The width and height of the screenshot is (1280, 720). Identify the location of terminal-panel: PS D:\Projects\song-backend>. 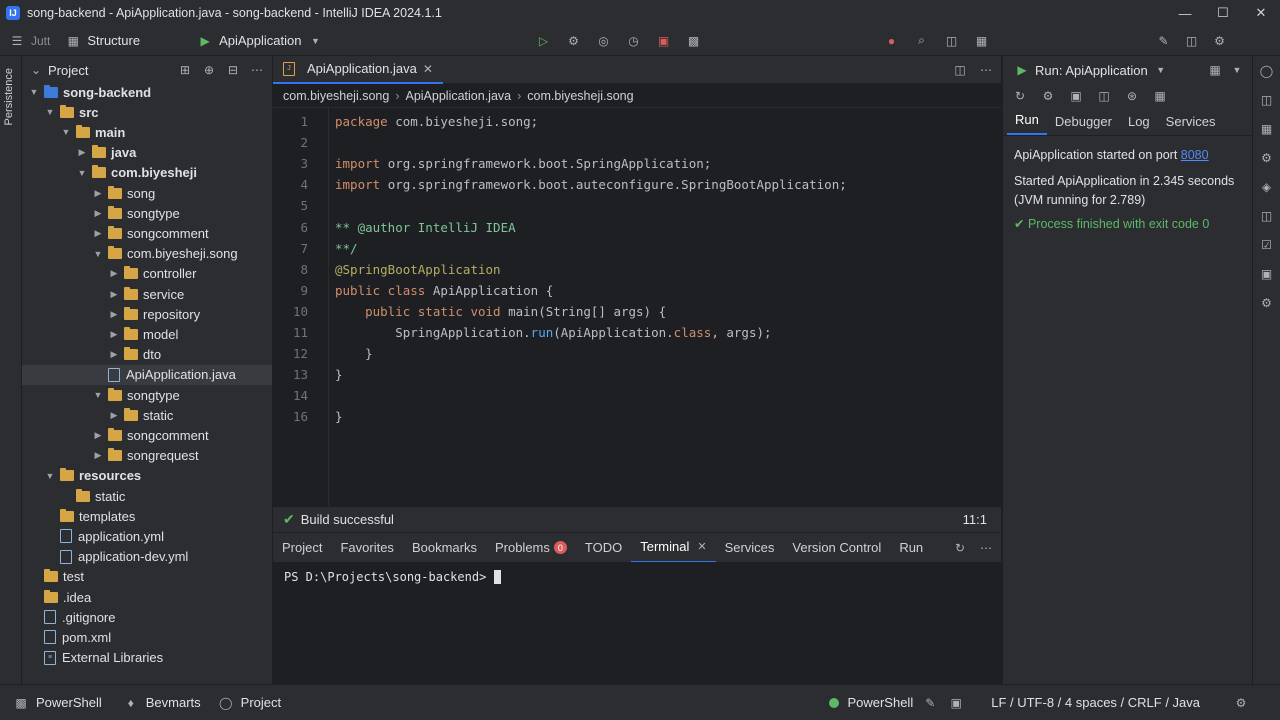
(637, 623).